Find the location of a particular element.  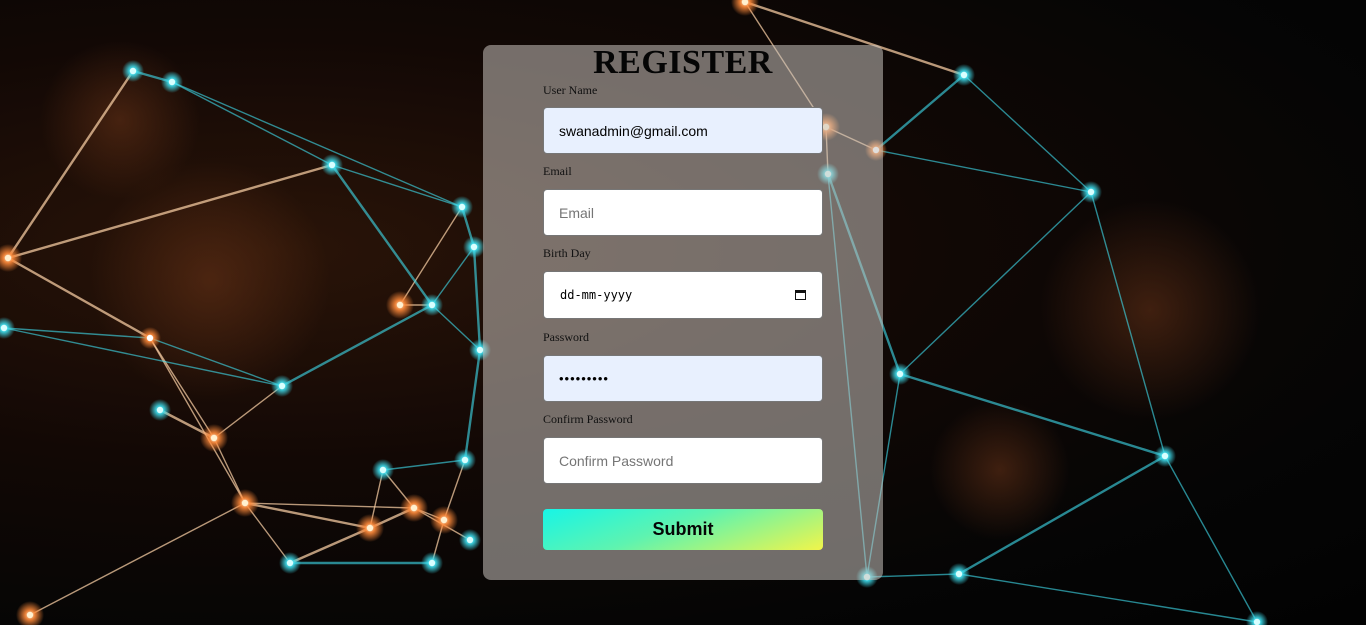

password-input is located at coordinates (683, 378).